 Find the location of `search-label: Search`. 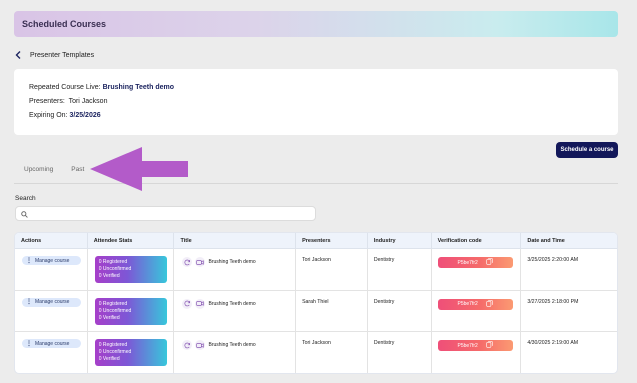

search-label: Search is located at coordinates (25, 198).